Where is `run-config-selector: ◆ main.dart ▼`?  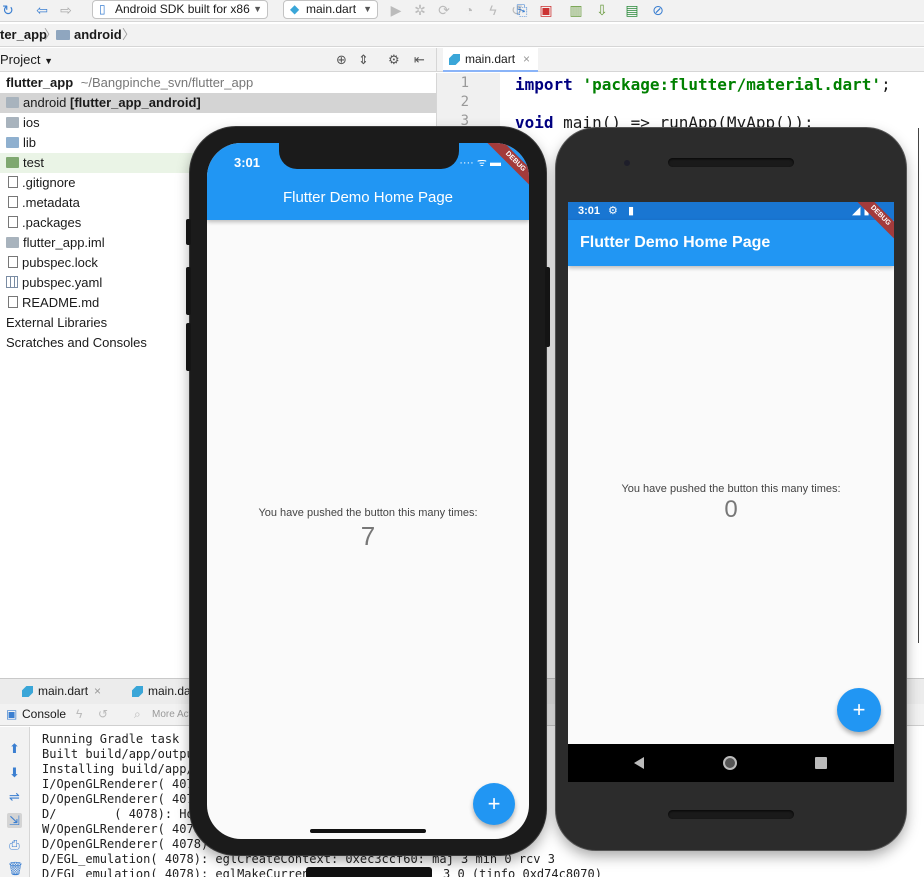
run-config-selector: ◆ main.dart ▼ is located at coordinates (330, 9).